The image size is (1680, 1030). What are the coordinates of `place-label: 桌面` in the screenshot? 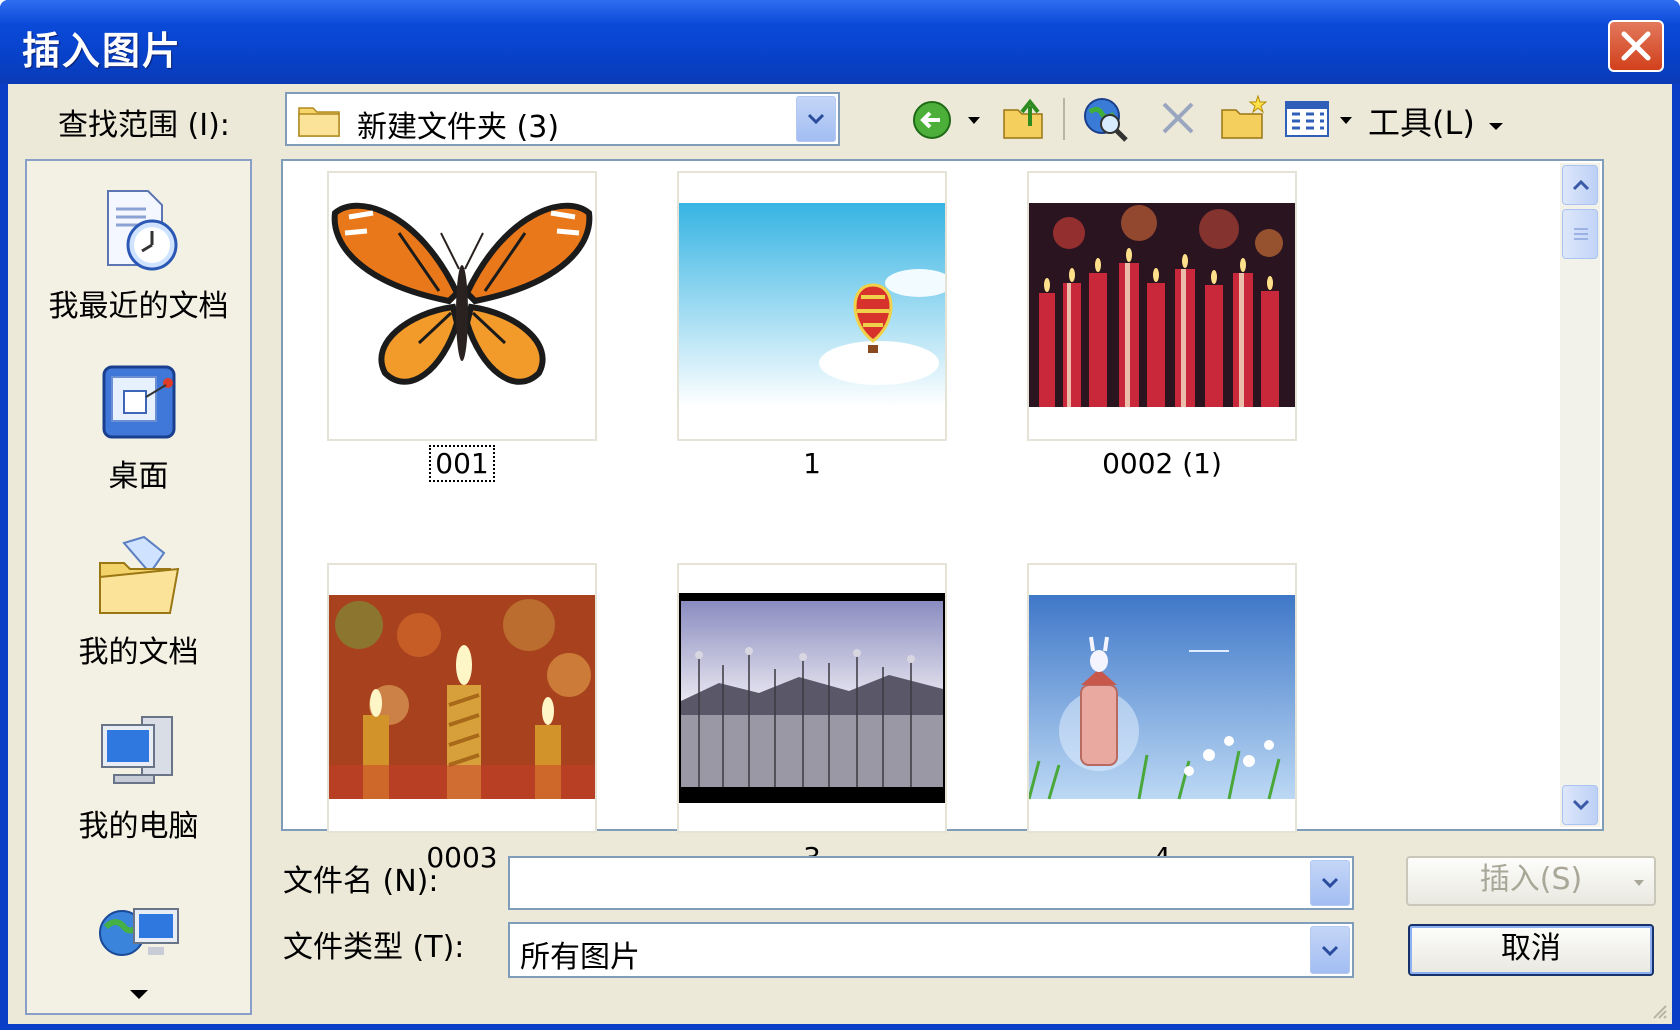 It's located at (138, 476).